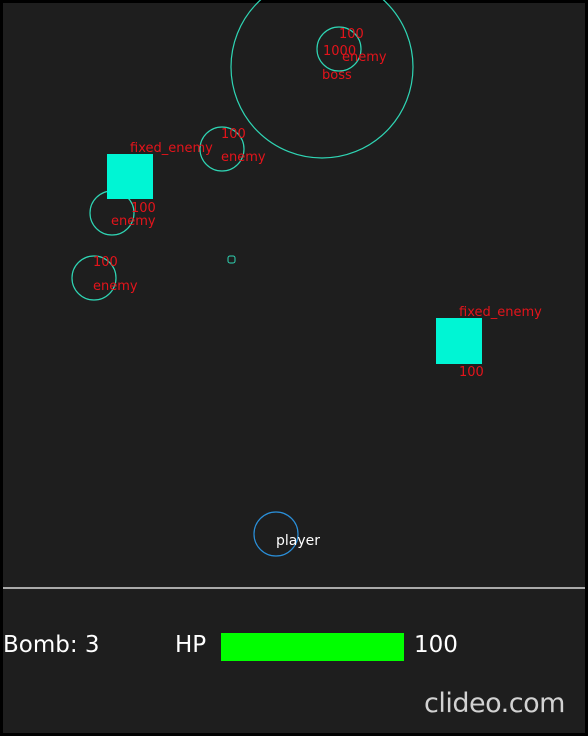 The image size is (588, 736). I want to click on hp-label: HP, so click(191, 645).